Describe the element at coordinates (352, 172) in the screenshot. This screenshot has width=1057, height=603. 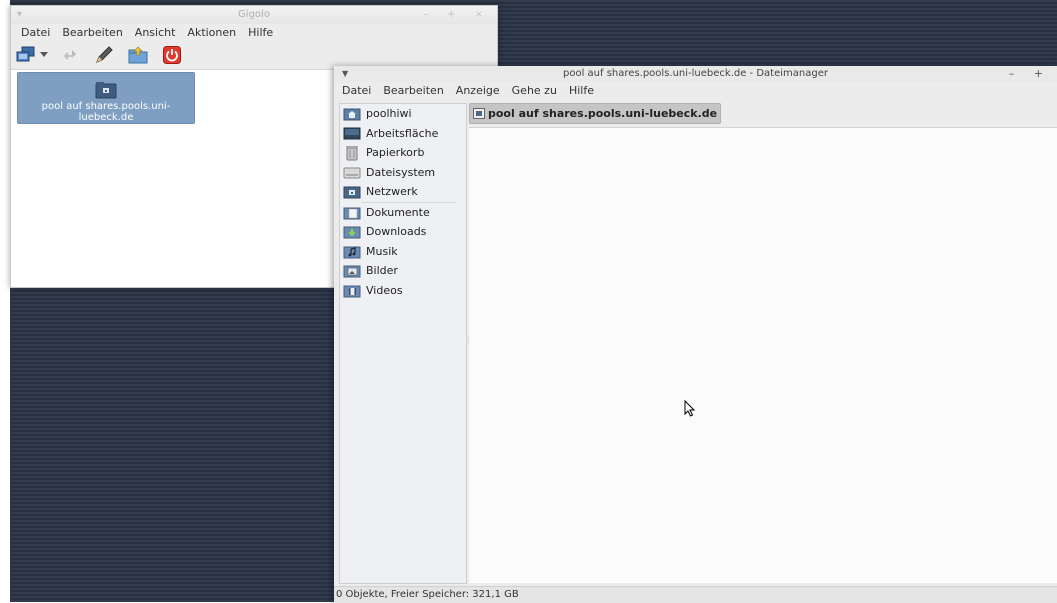
I see `harddisk-icon` at that location.